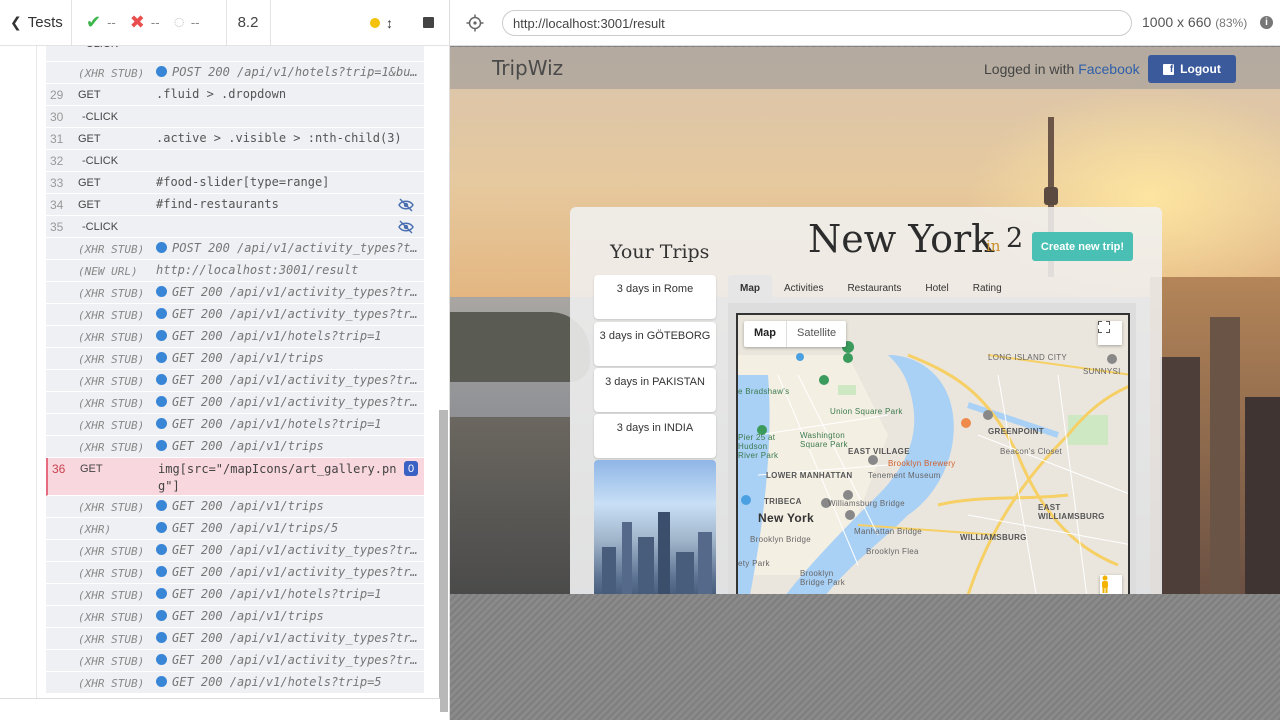  I want to click on command-row: 32 -CLICK, so click(235, 161).